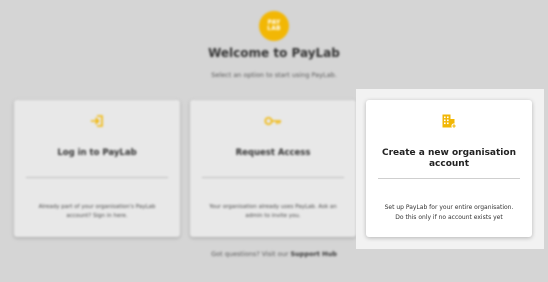  Describe the element at coordinates (97, 121) in the screenshot. I see `login-arrow-icon` at that location.